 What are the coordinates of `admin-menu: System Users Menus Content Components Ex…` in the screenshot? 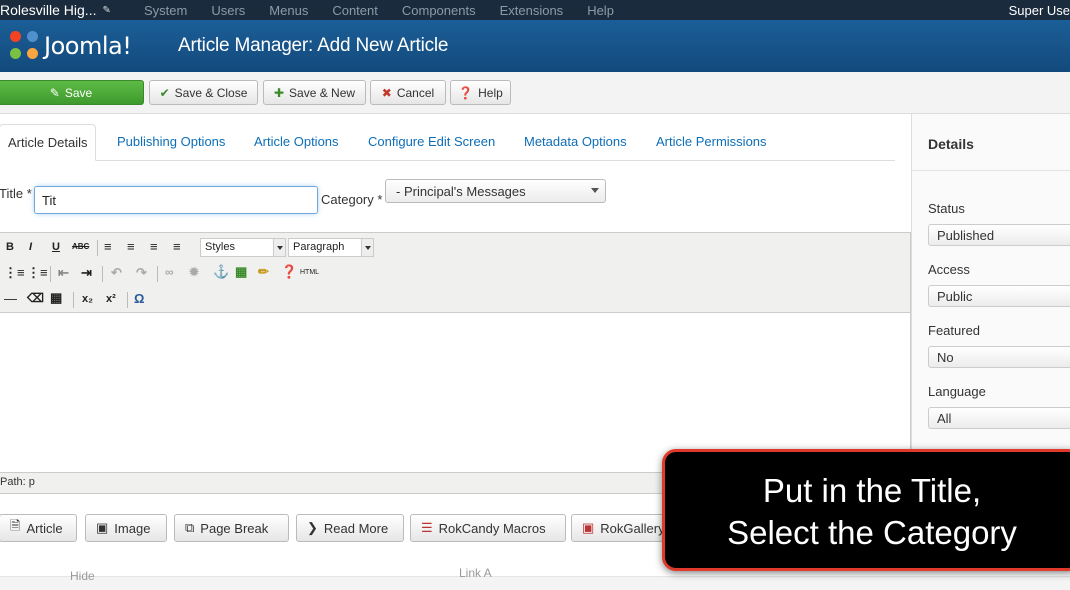 It's located at (379, 10).